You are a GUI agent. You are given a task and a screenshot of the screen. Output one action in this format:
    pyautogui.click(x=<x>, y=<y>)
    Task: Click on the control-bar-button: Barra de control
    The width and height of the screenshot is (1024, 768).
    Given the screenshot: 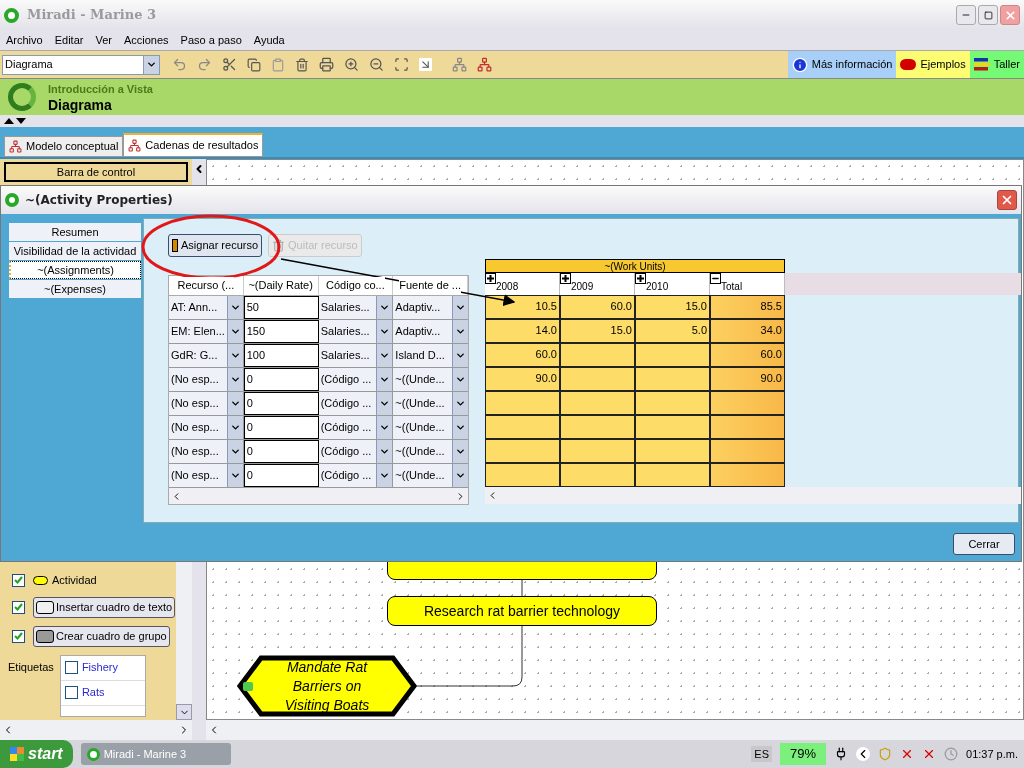 What is the action you would take?
    pyautogui.click(x=96, y=172)
    